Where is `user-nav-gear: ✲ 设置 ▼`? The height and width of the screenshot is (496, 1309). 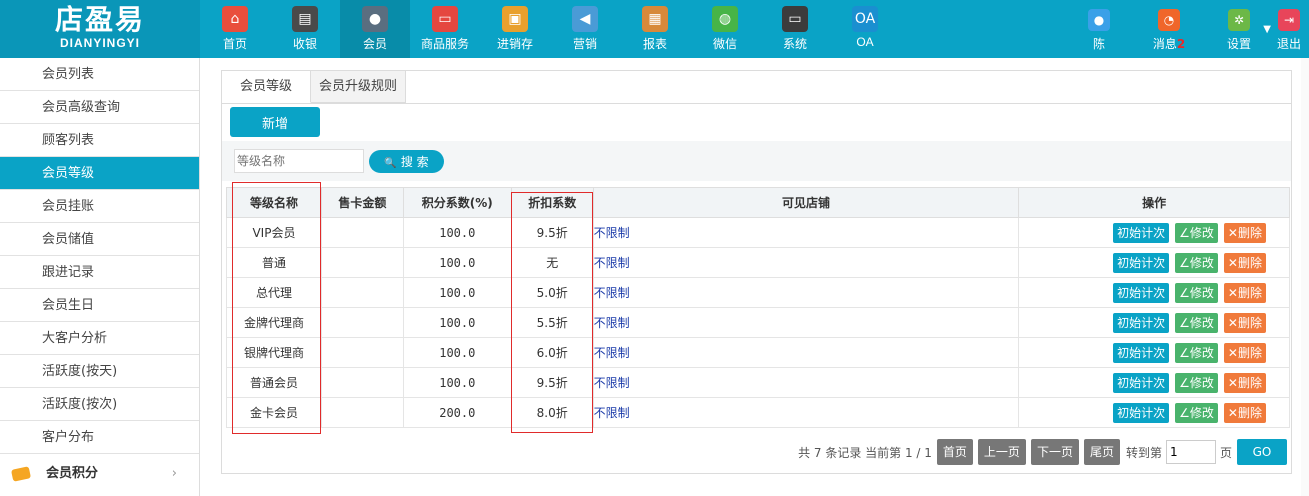
user-nav-gear: ✲ 设置 ▼ is located at coordinates (1240, 29).